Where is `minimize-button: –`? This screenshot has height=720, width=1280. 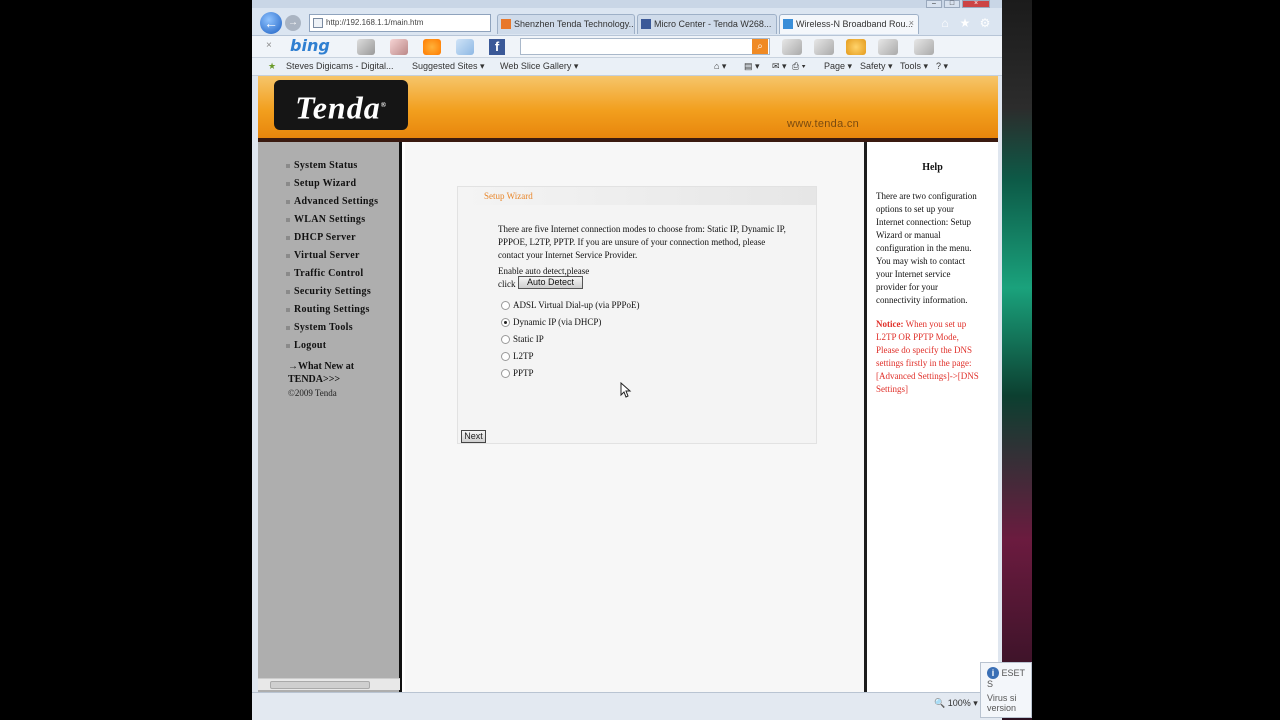 minimize-button: – is located at coordinates (934, 4).